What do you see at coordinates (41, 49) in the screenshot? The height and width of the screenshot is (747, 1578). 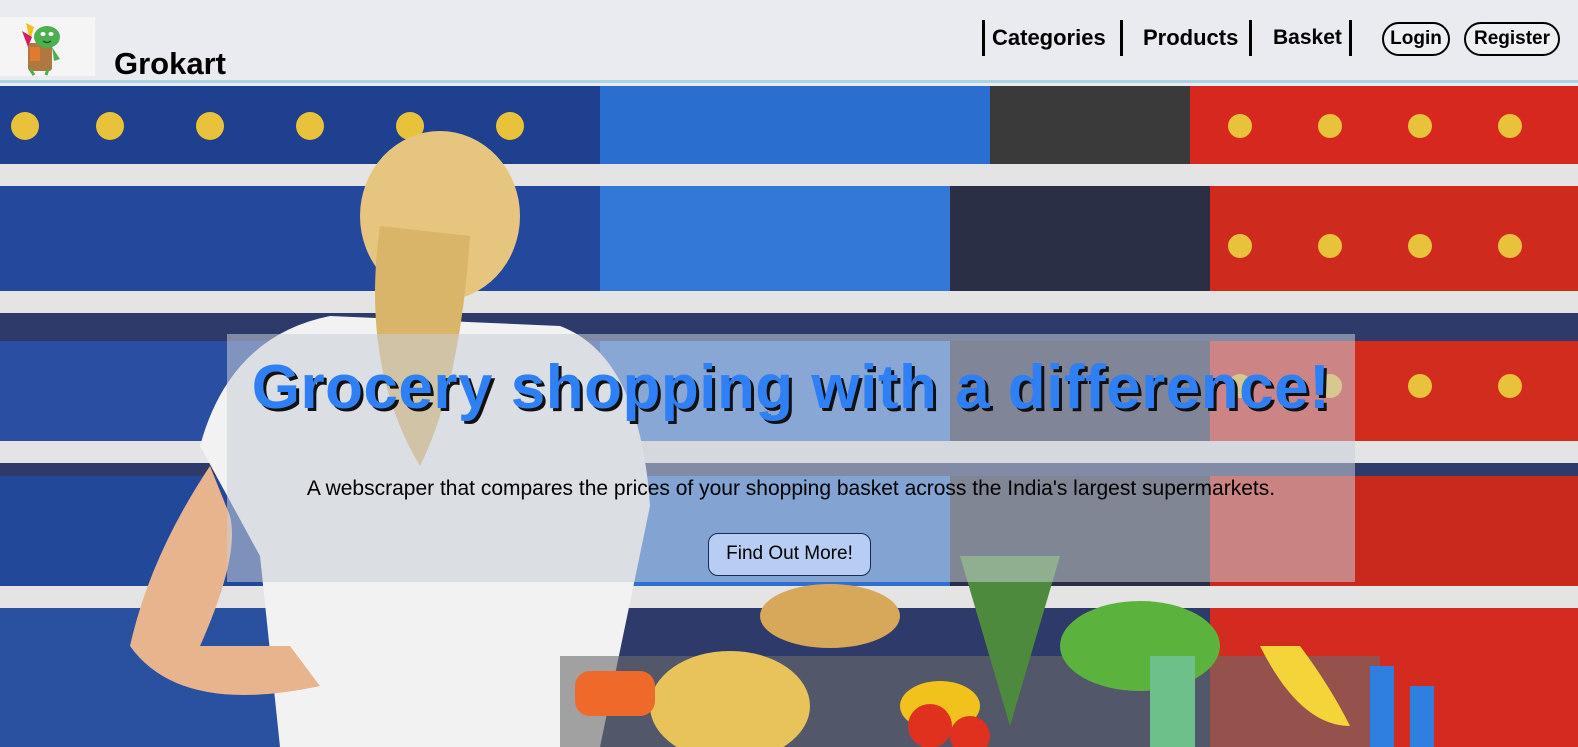 I see `mascot-icon` at bounding box center [41, 49].